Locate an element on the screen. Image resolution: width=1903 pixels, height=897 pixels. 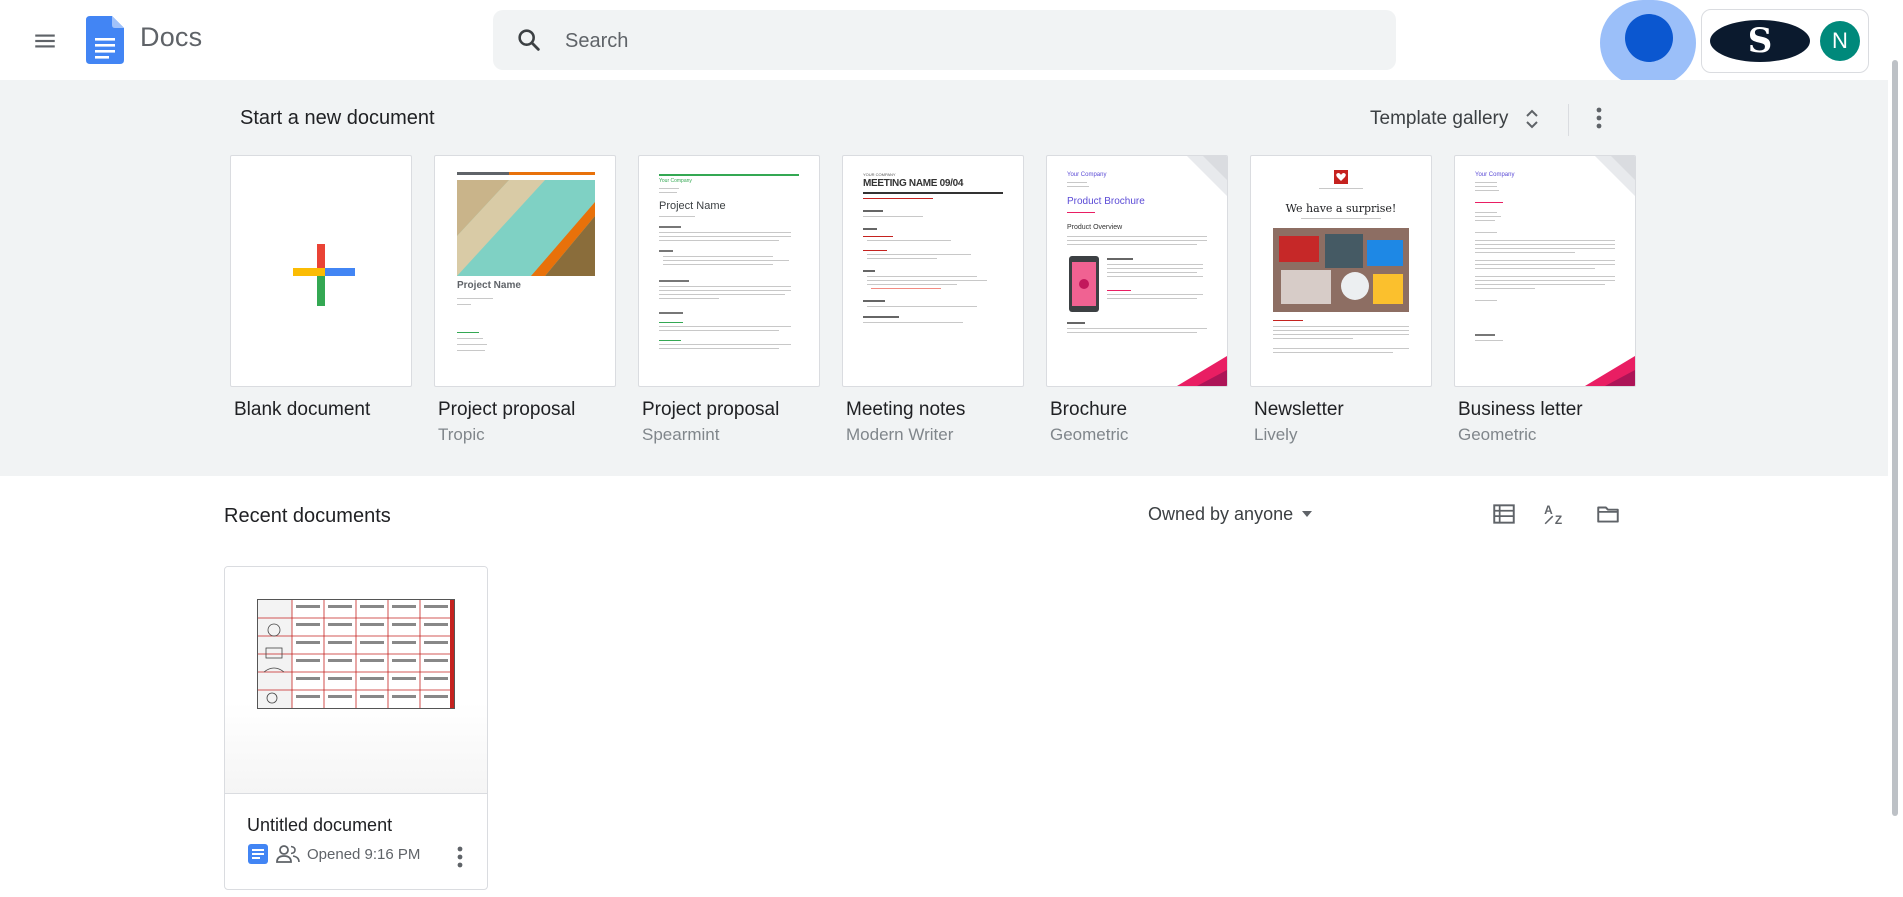
template-subtitle: Modern Writer is located at coordinates (900, 434).